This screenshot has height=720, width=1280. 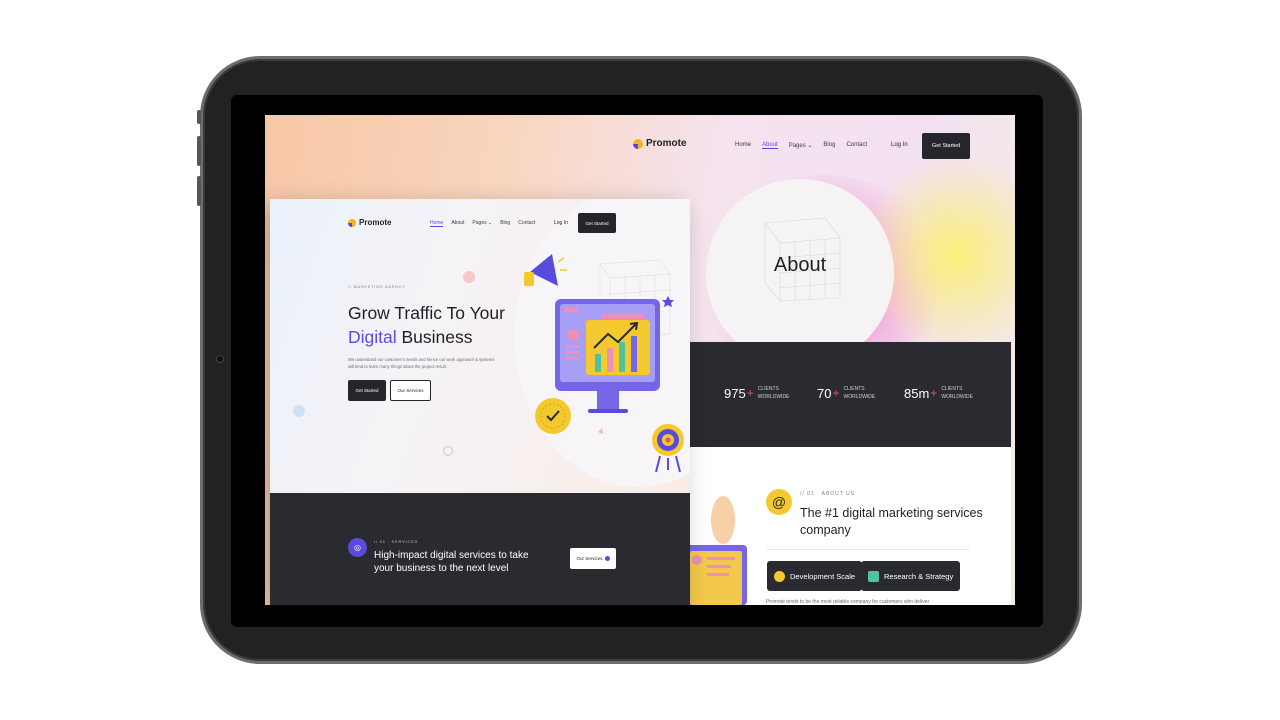 I want to click on hero-kicker: // MARKETING AGENCY, so click(x=377, y=287).